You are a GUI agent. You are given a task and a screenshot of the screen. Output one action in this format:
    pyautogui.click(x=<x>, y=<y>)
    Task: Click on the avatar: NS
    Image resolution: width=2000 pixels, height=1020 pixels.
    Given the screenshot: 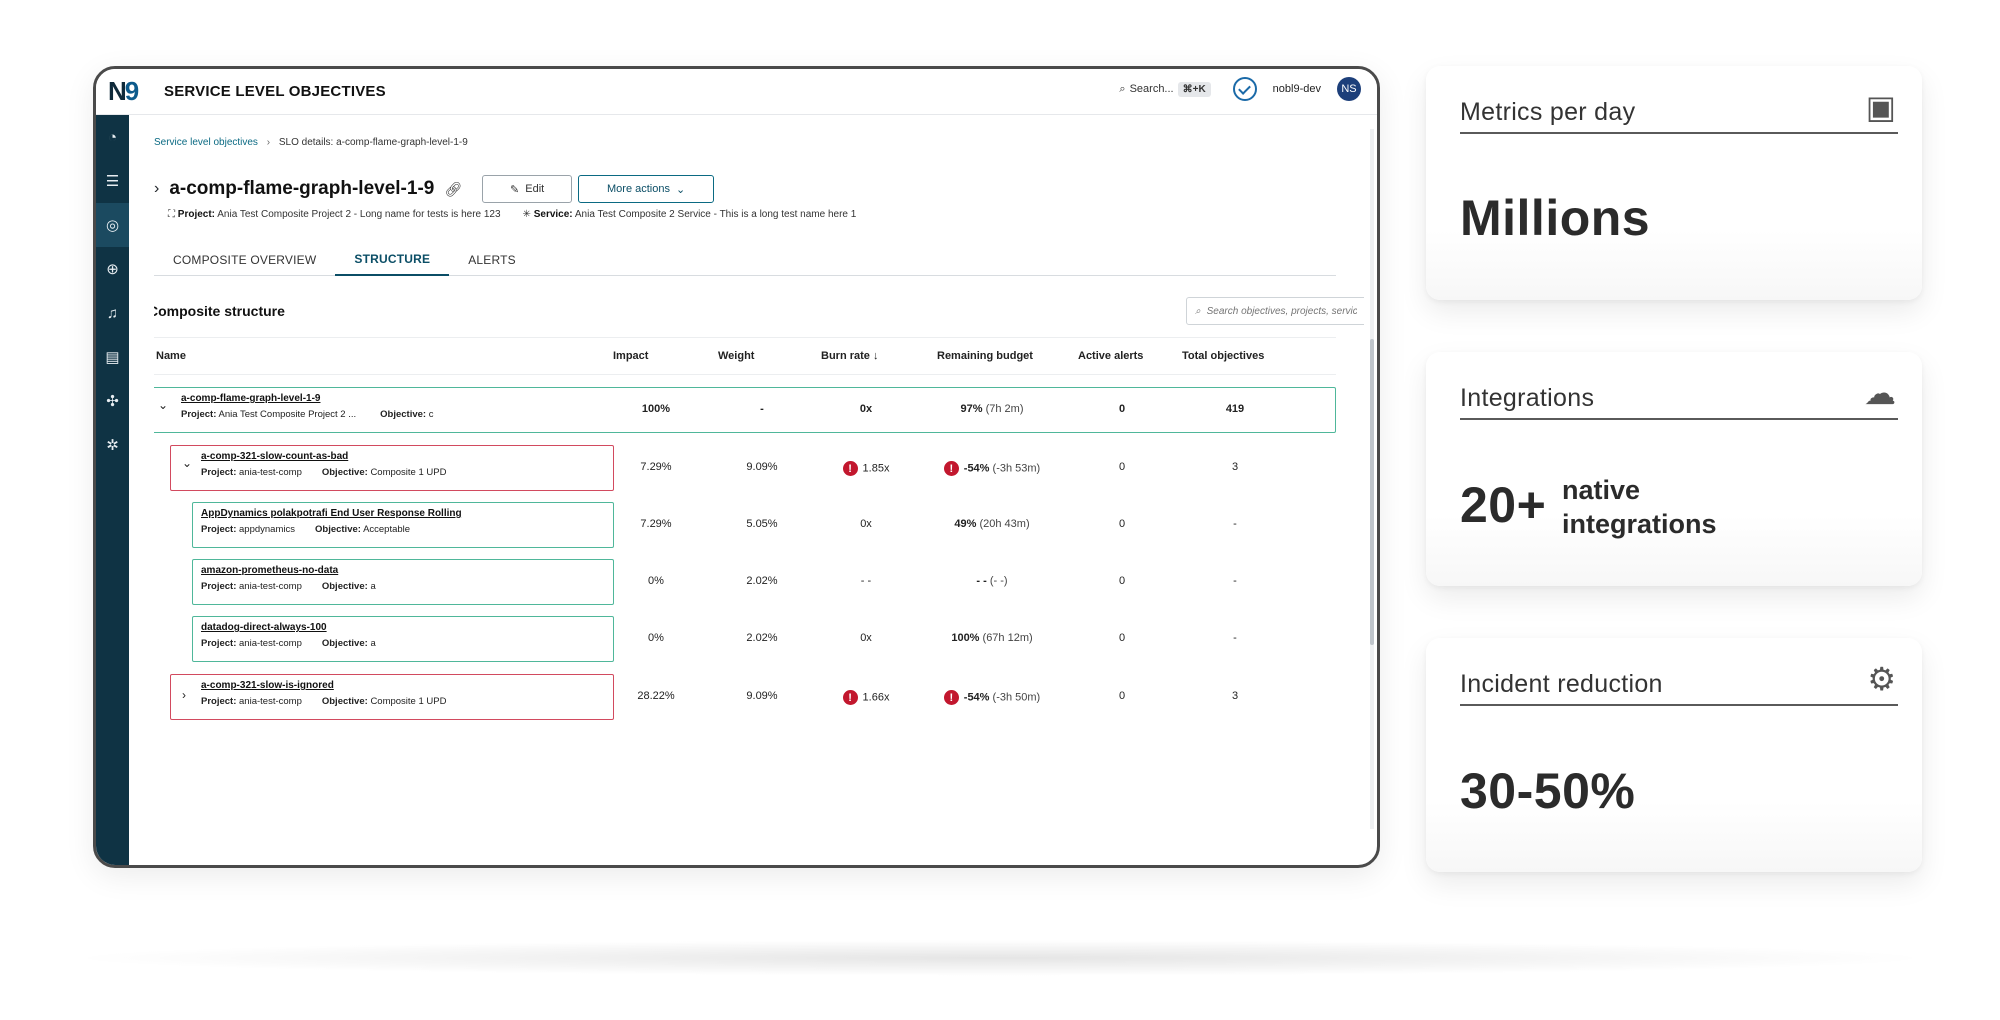 What is the action you would take?
    pyautogui.click(x=1349, y=89)
    